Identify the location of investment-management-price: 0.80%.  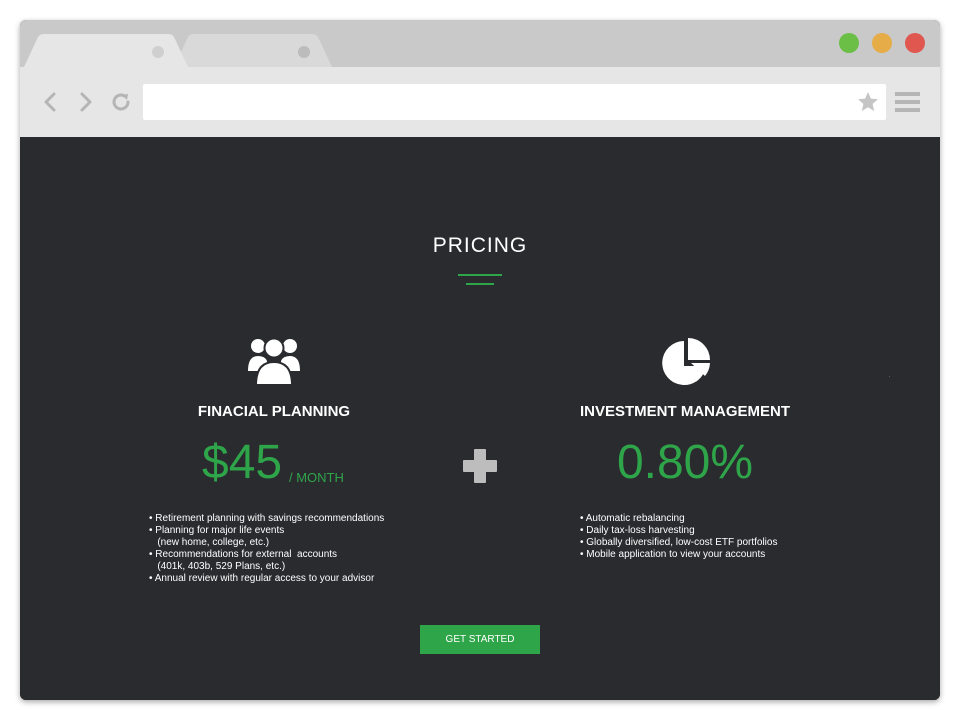
(685, 462).